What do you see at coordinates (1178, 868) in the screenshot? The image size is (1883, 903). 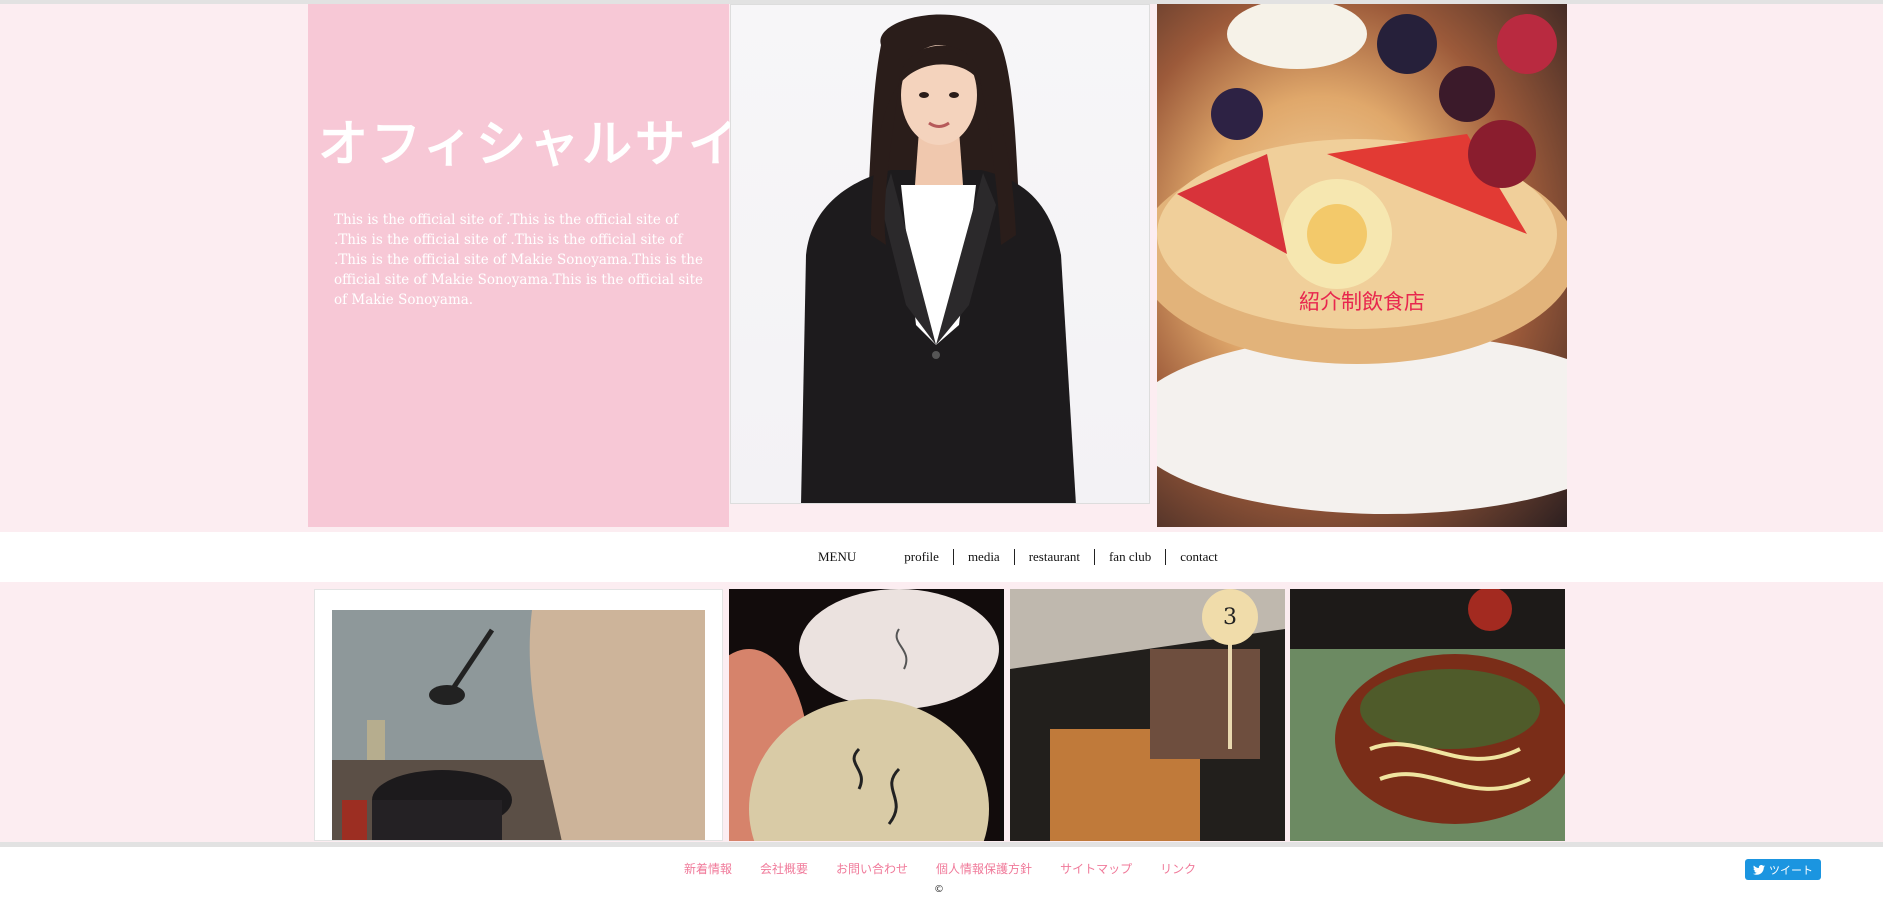 I see `footer-link-links: リンク` at bounding box center [1178, 868].